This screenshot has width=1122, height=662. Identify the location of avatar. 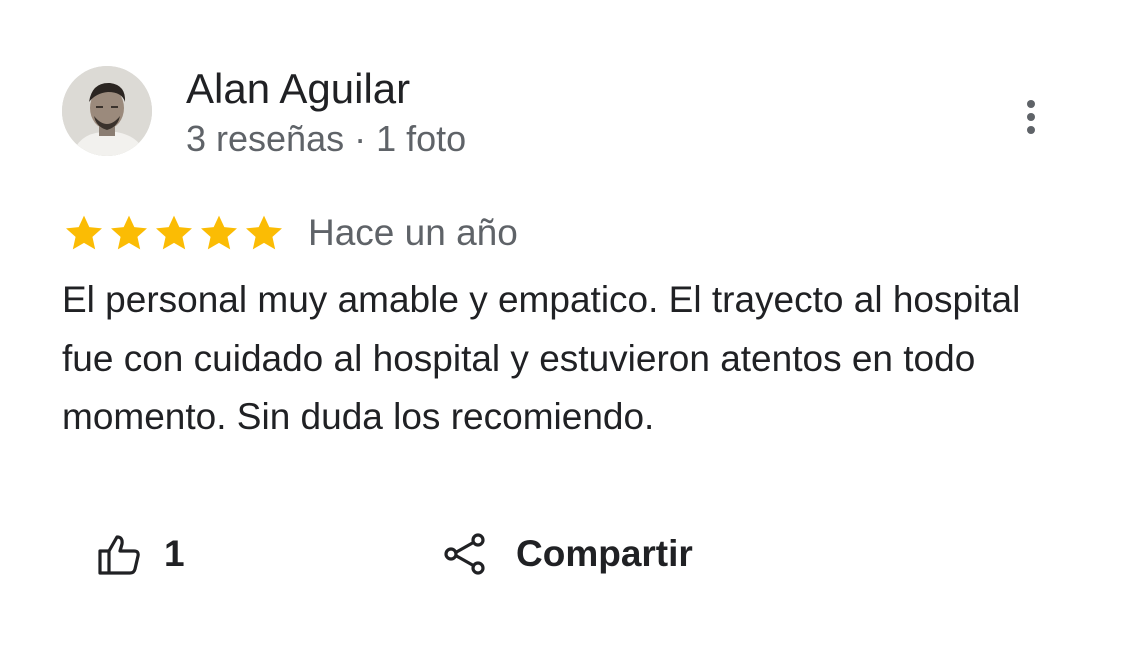
(107, 111).